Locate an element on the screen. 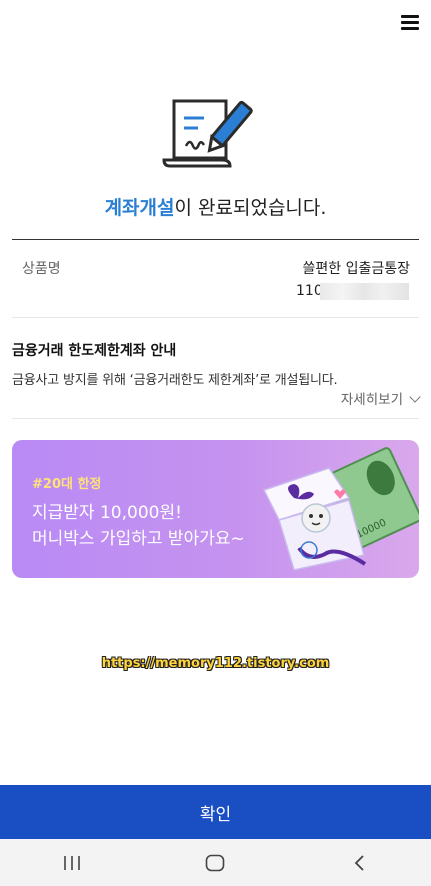 This screenshot has height=886, width=431. banner-tag: #20대 한정 is located at coordinates (67, 484).